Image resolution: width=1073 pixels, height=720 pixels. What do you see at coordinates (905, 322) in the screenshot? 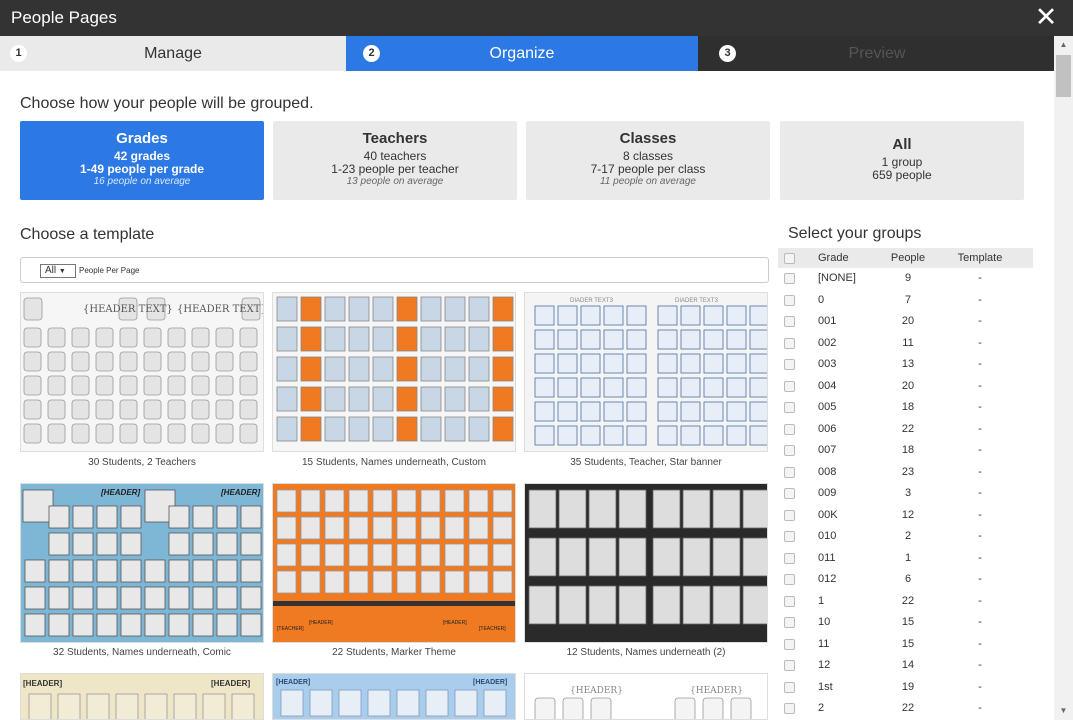
I see `table-row: 001 20 -` at bounding box center [905, 322].